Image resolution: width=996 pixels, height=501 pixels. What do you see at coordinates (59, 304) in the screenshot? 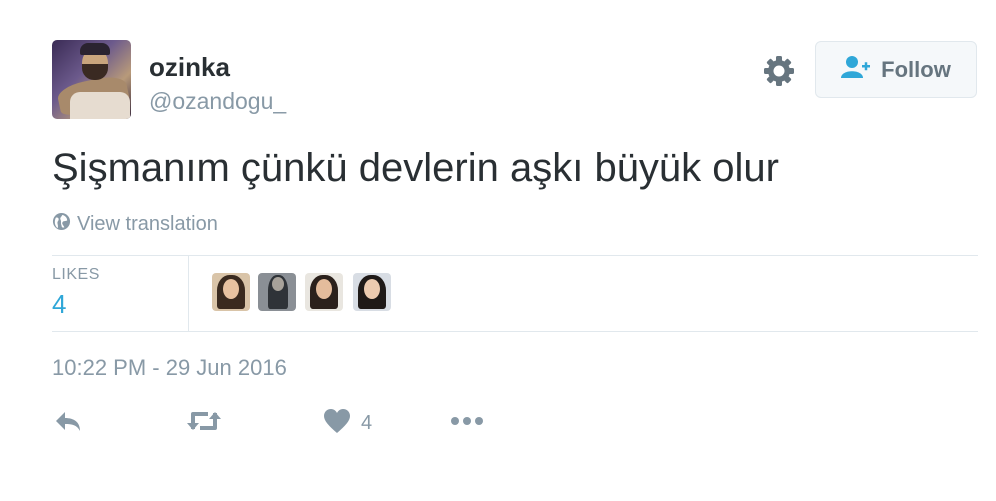
I see `likes-count: 4` at bounding box center [59, 304].